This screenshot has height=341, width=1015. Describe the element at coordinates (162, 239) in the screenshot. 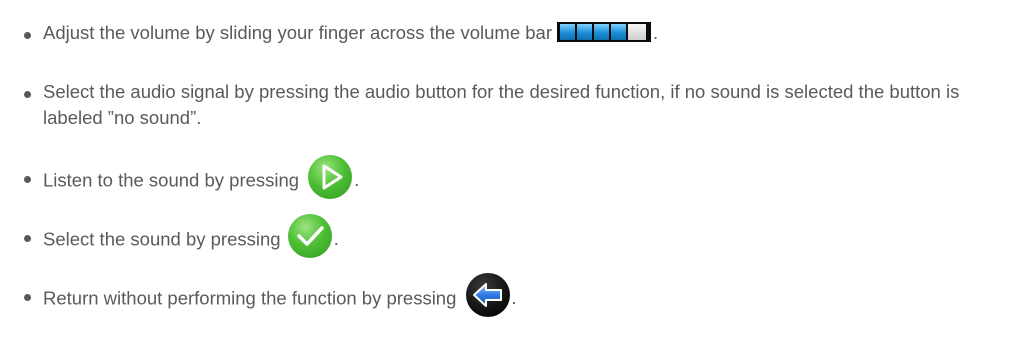

I see `item-text: Select the sound by pressing` at that location.